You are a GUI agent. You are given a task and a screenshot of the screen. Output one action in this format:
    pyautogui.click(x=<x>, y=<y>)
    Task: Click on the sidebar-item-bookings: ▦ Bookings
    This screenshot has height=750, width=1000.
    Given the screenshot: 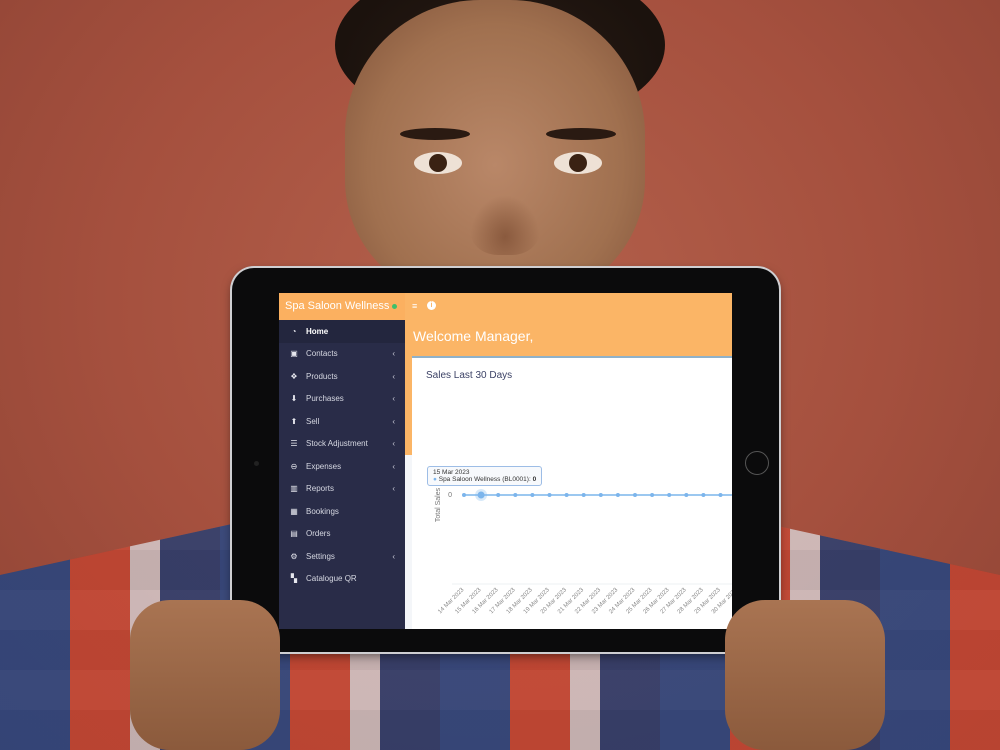 What is the action you would take?
    pyautogui.click(x=342, y=511)
    